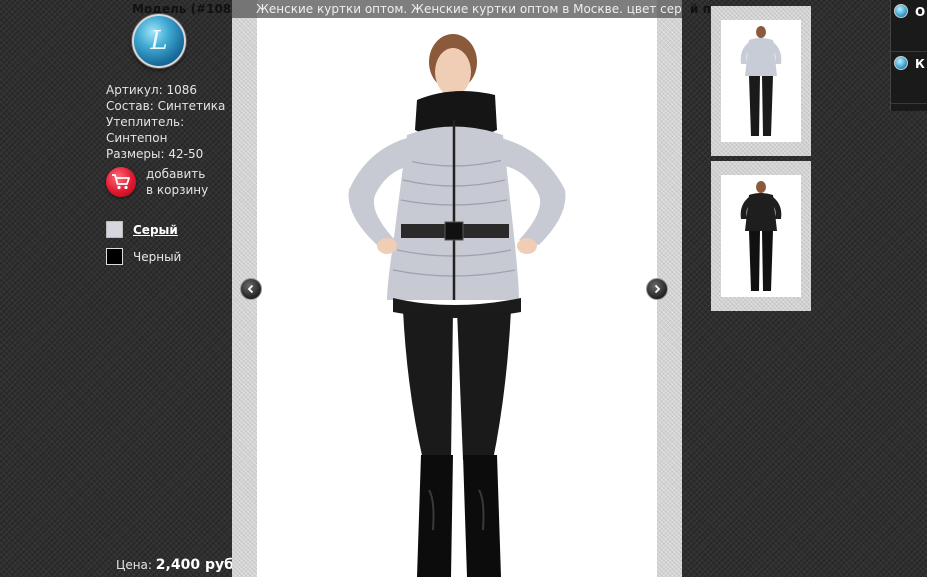  What do you see at coordinates (114, 256) in the screenshot?
I see `color-swatch-black` at bounding box center [114, 256].